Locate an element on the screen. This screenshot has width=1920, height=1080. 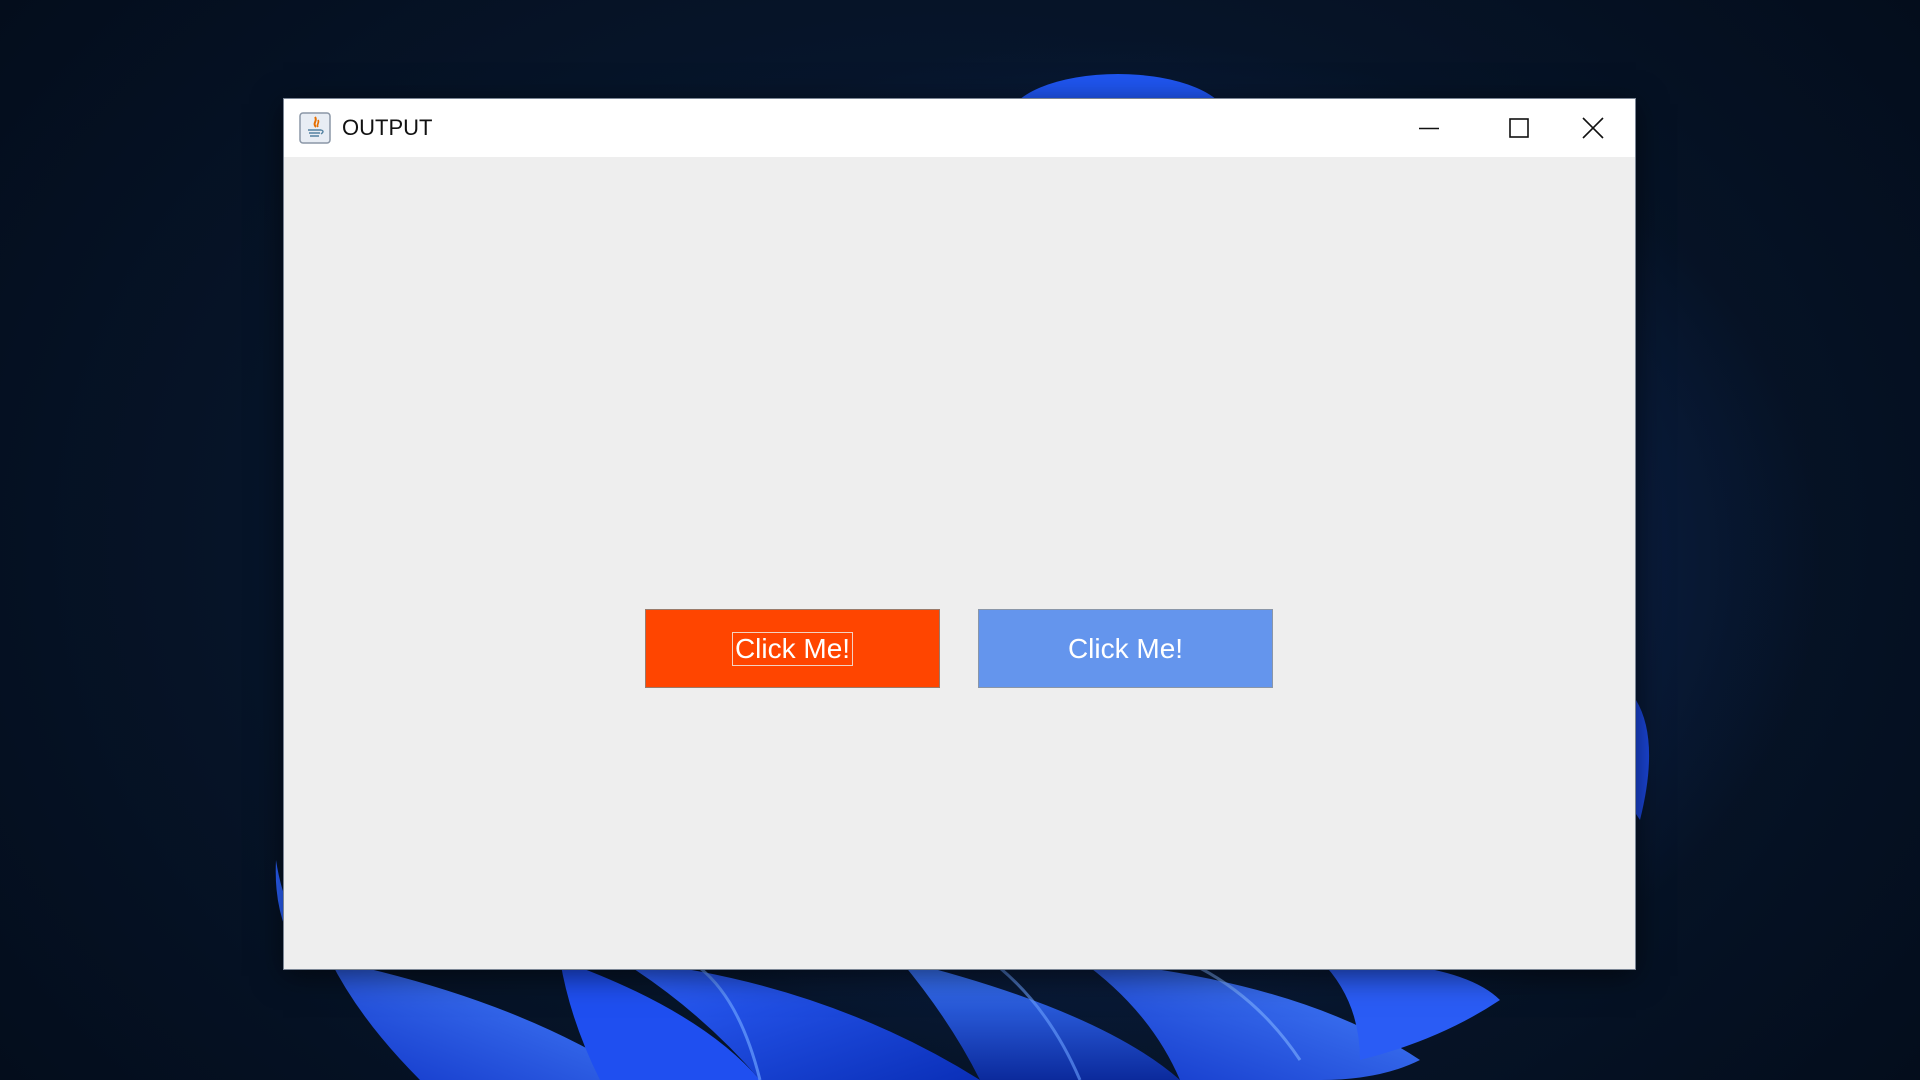
close-button is located at coordinates (1593, 128).